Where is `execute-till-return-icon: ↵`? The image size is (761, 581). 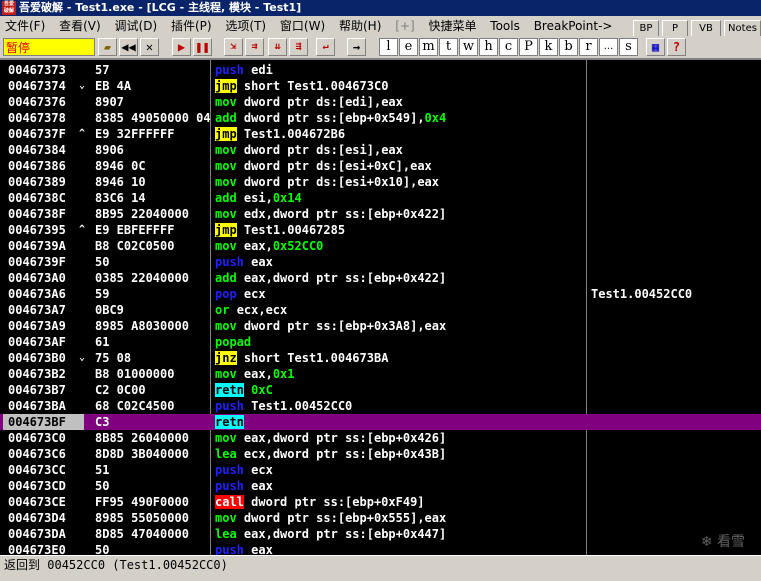
execute-till-return-icon: ↵ is located at coordinates (325, 47).